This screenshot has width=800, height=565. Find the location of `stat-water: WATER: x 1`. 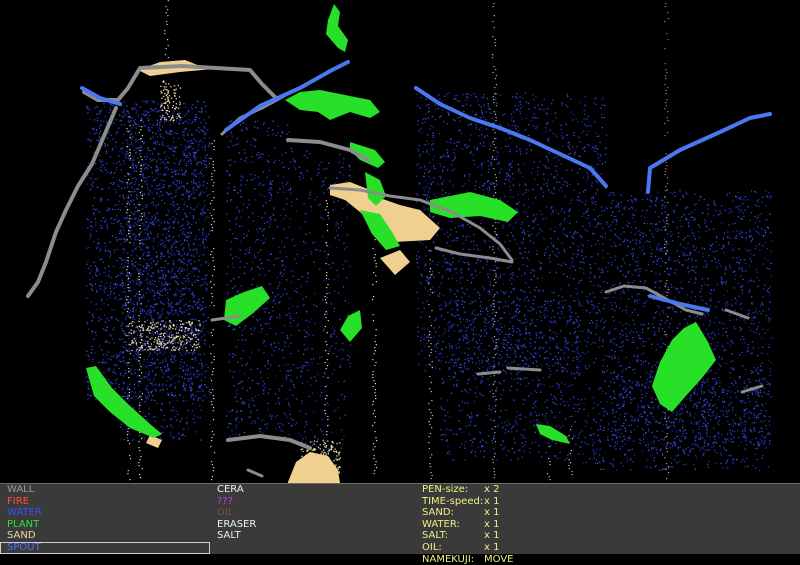

stat-water: WATER: x 1 is located at coordinates (610, 525).